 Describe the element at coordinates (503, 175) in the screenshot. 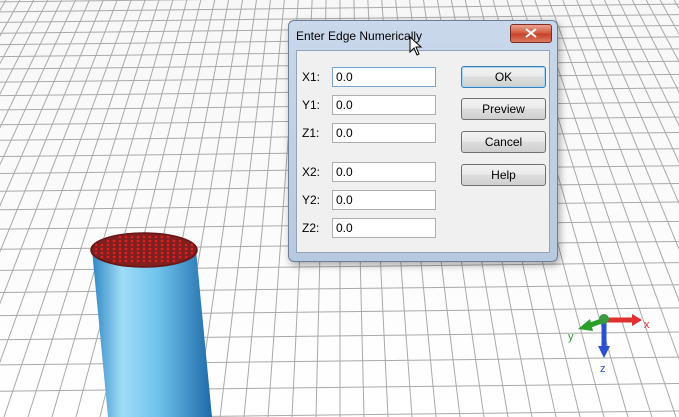

I see `help-button: Help` at that location.